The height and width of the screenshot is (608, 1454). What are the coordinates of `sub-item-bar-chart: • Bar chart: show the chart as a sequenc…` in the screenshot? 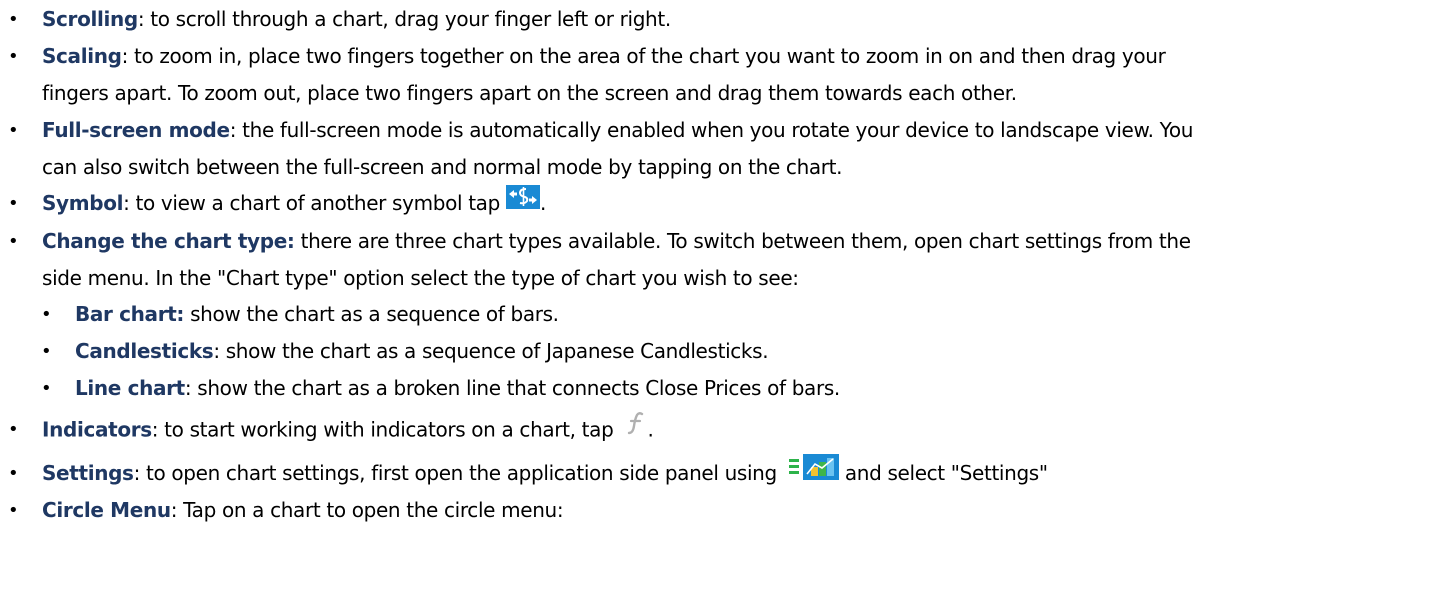 It's located at (747, 314).